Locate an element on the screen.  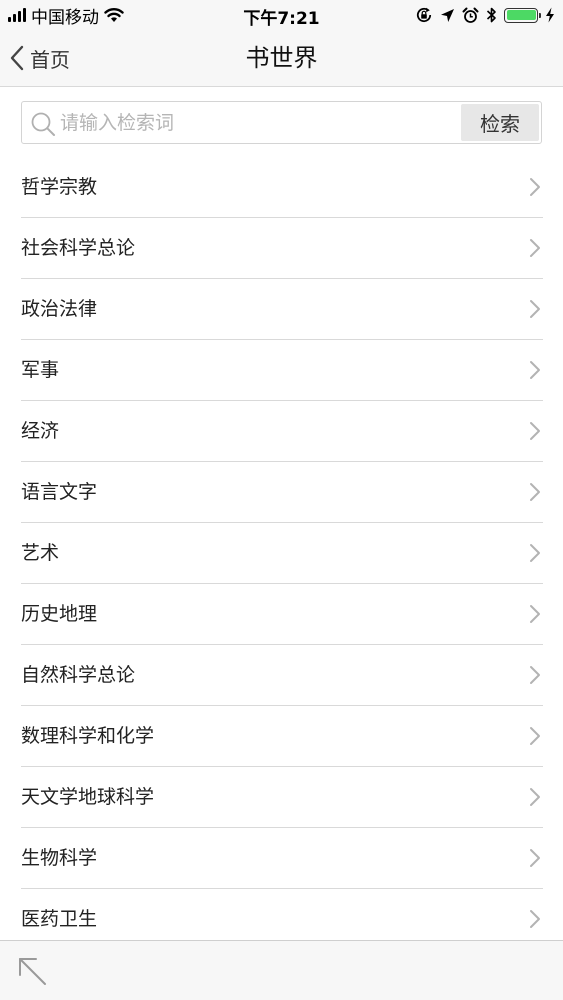
list-item: 数理科学和化学 is located at coordinates (282, 736).